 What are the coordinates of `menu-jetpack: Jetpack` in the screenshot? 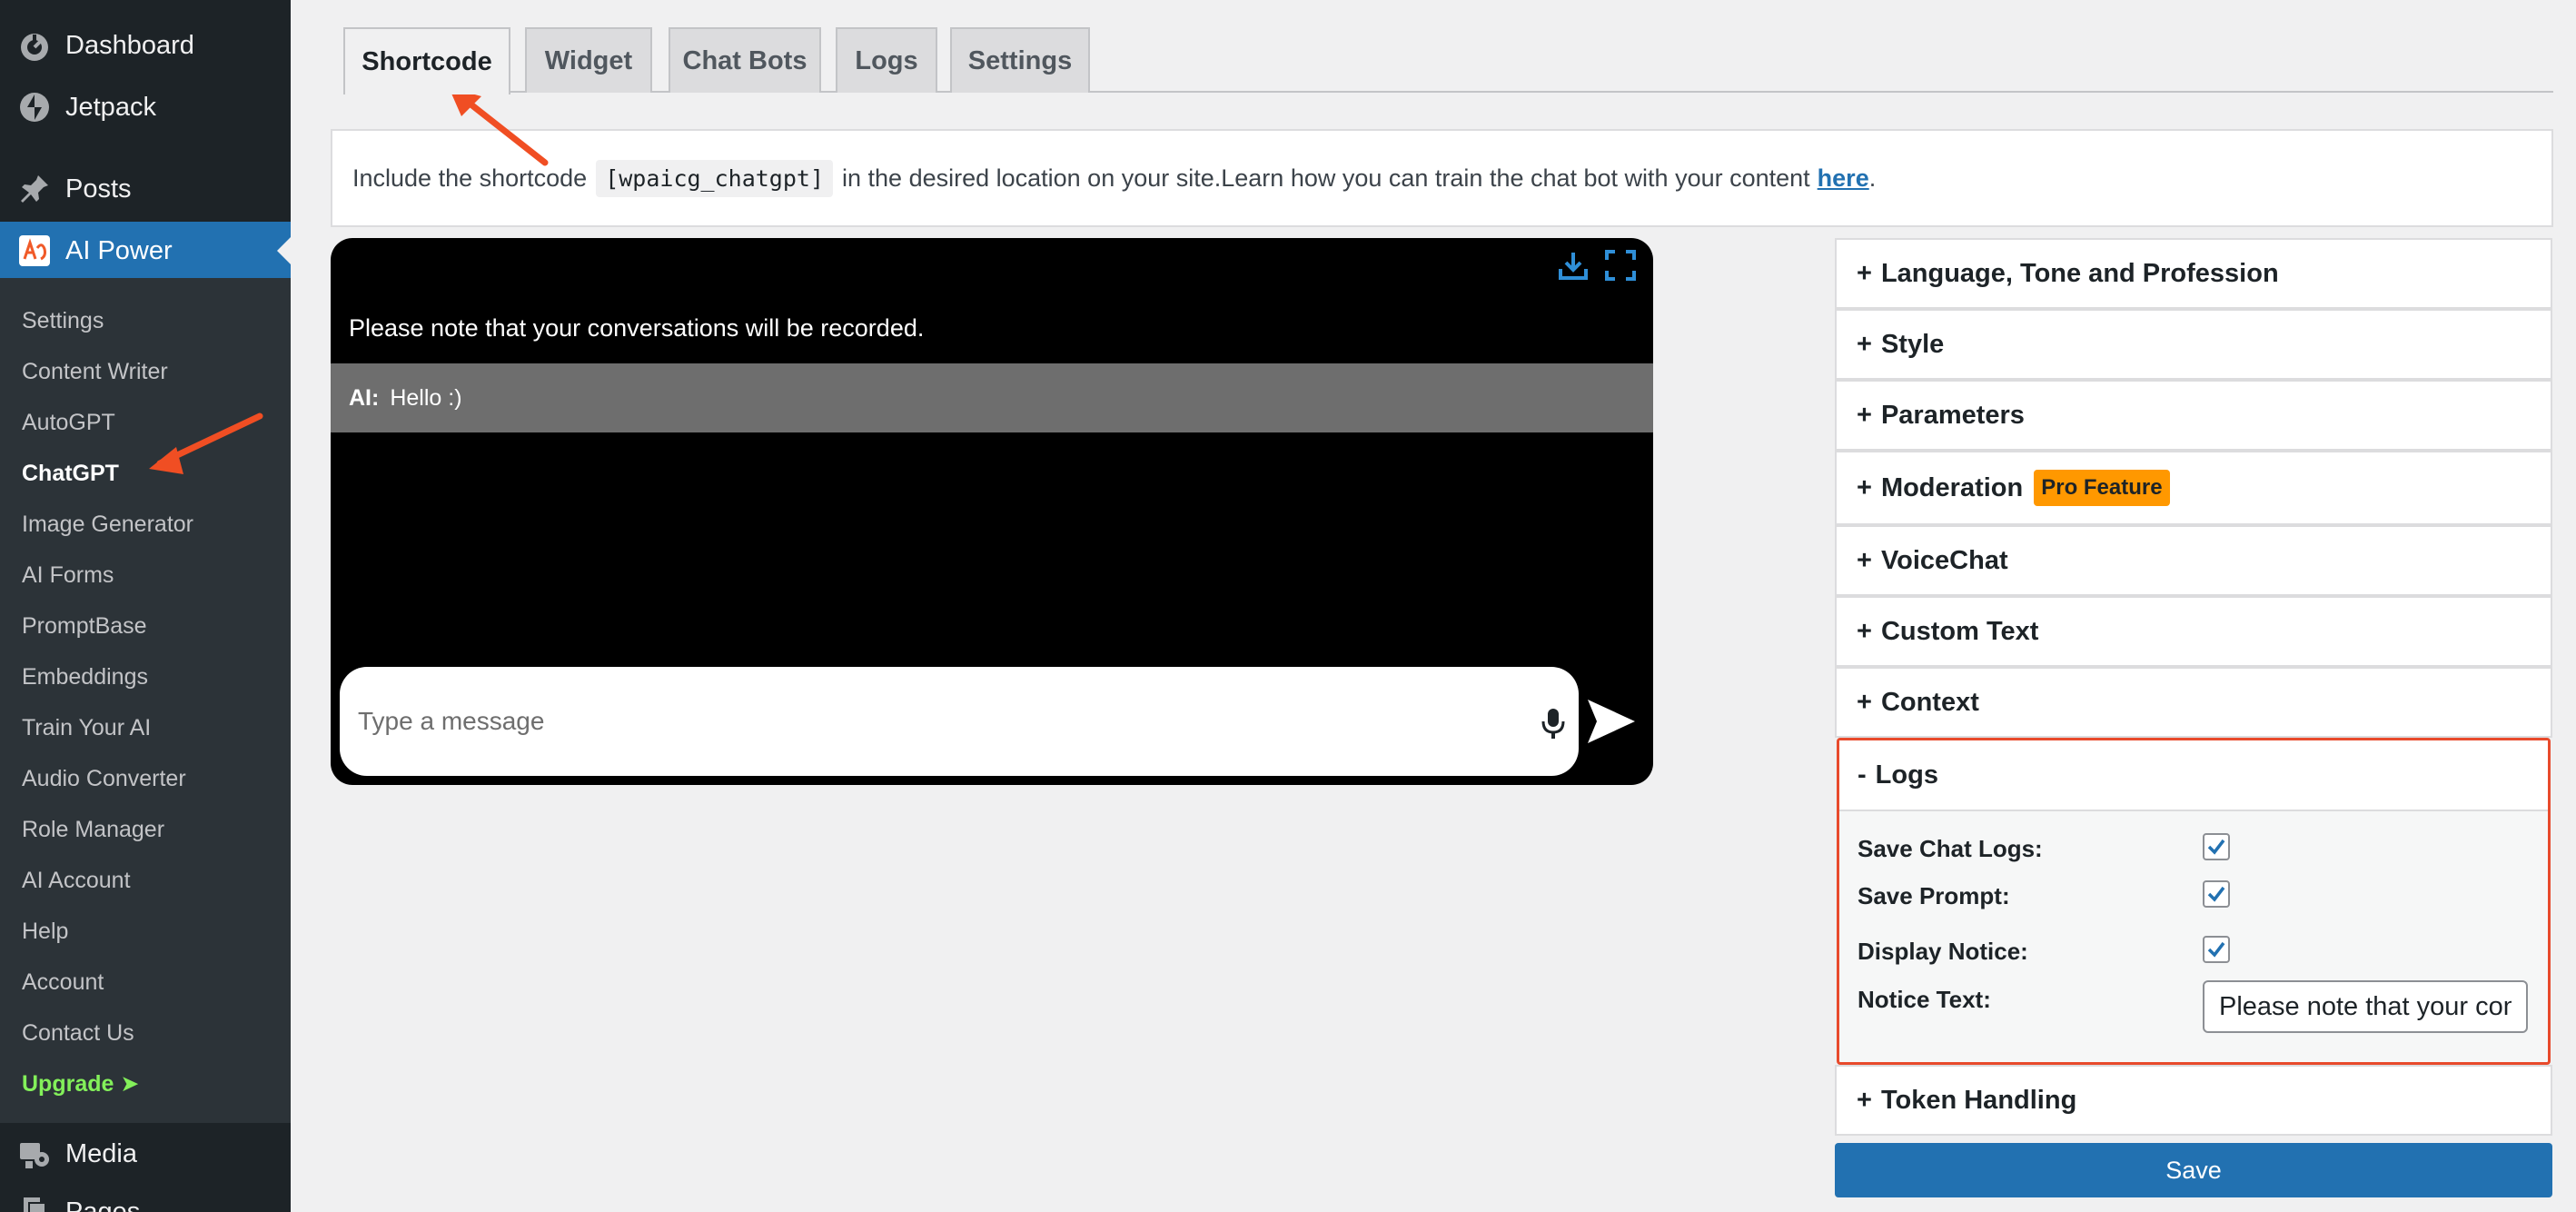 It's located at (145, 107).